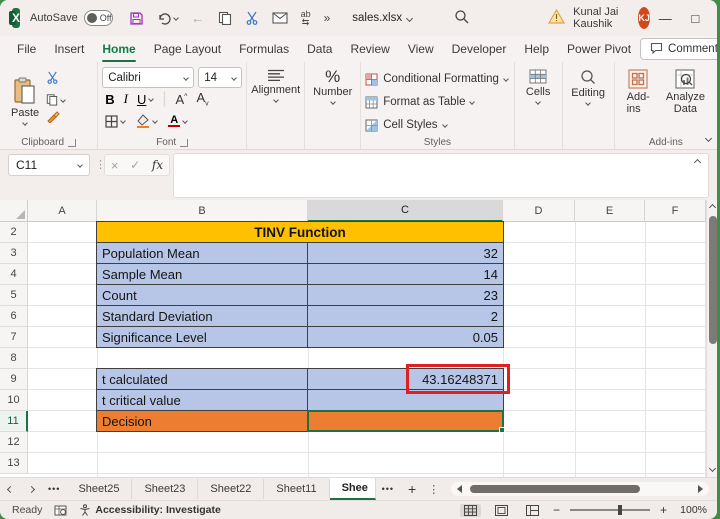  What do you see at coordinates (55, 80) in the screenshot?
I see `cut-button` at bounding box center [55, 80].